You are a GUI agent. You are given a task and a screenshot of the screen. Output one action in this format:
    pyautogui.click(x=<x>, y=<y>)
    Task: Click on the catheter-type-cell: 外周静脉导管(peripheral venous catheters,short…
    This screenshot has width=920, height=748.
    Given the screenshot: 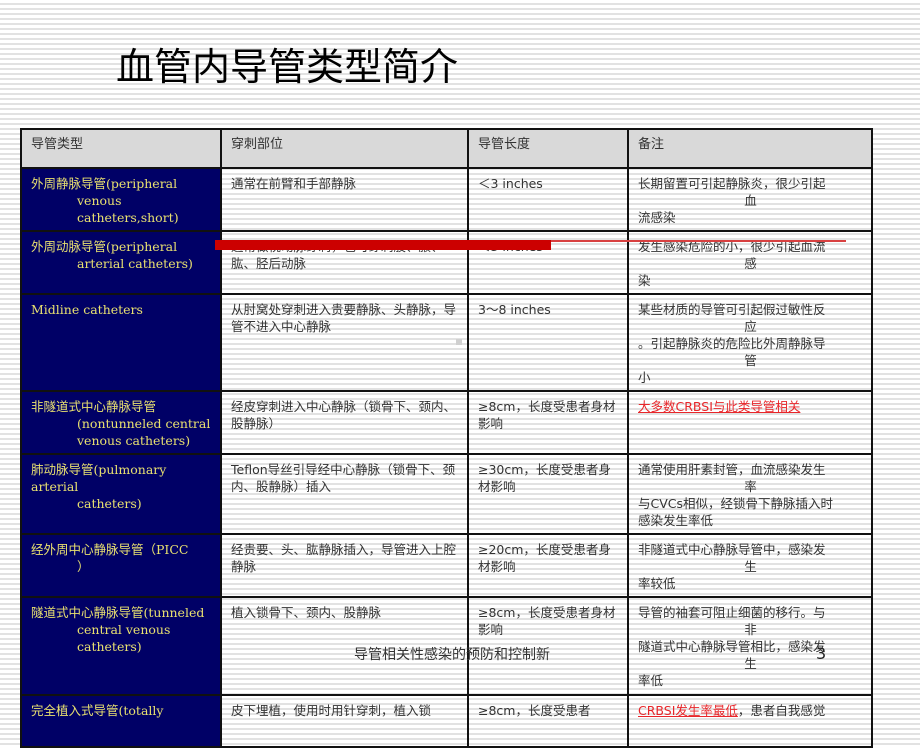 What is the action you would take?
    pyautogui.click(x=121, y=199)
    